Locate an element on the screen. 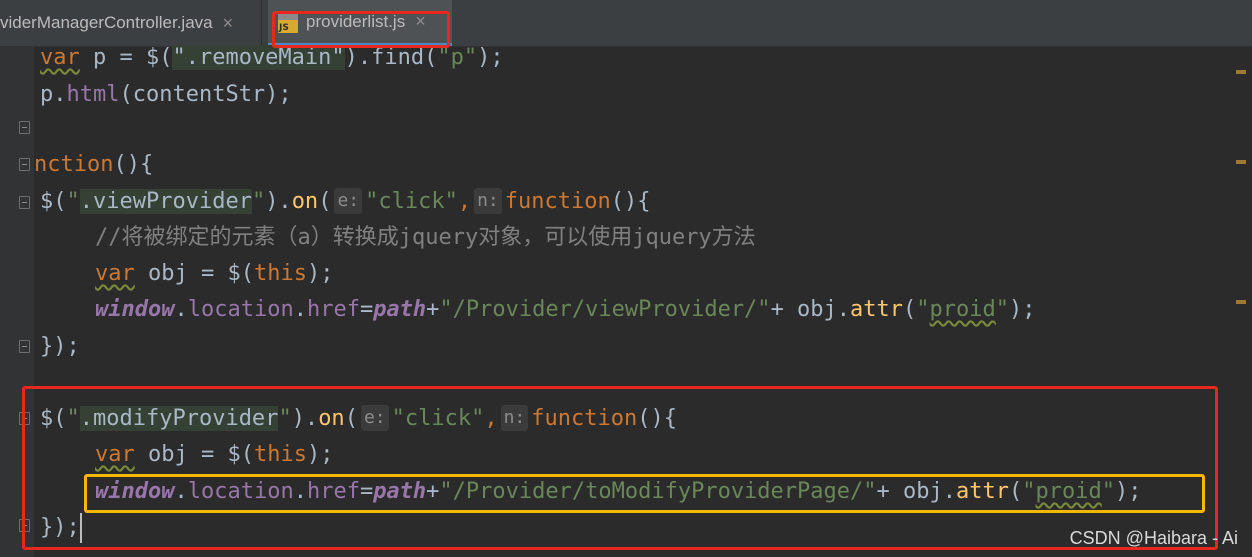  code-line-2: p.html(contentStr); is located at coordinates (166, 94).